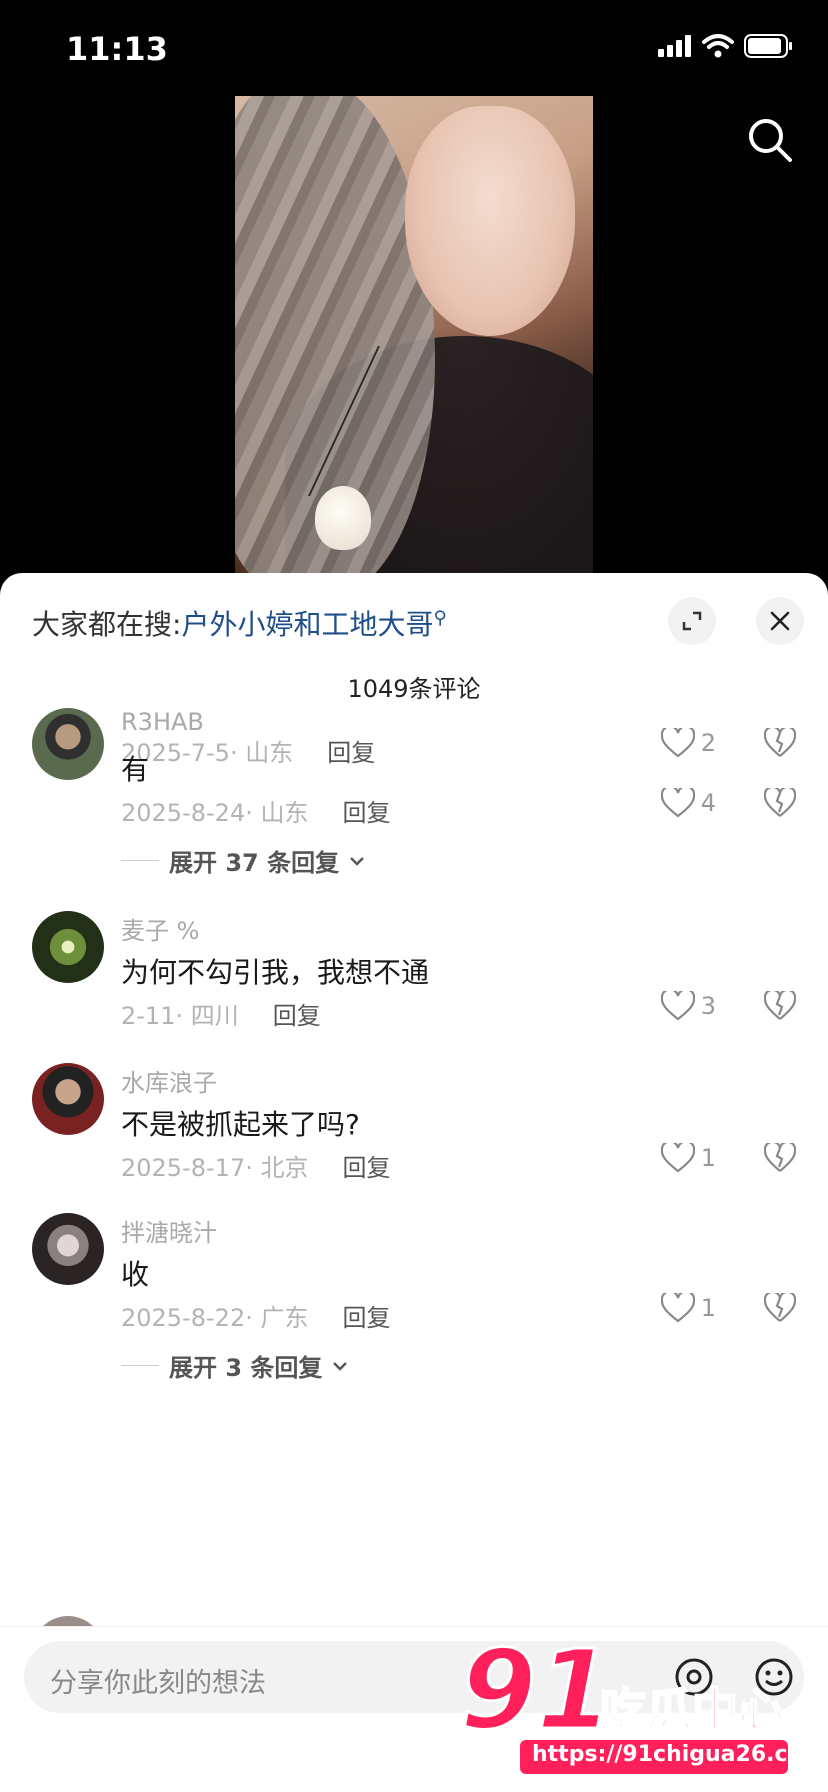  I want to click on wifi-icon, so click(718, 46).